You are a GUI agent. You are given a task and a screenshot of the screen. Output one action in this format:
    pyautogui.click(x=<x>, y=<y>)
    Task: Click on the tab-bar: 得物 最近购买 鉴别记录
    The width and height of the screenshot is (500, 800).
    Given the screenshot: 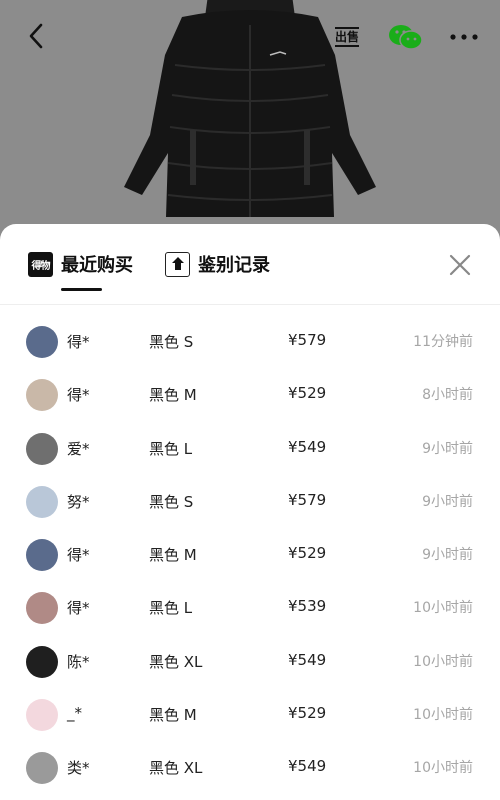 What is the action you would take?
    pyautogui.click(x=250, y=264)
    